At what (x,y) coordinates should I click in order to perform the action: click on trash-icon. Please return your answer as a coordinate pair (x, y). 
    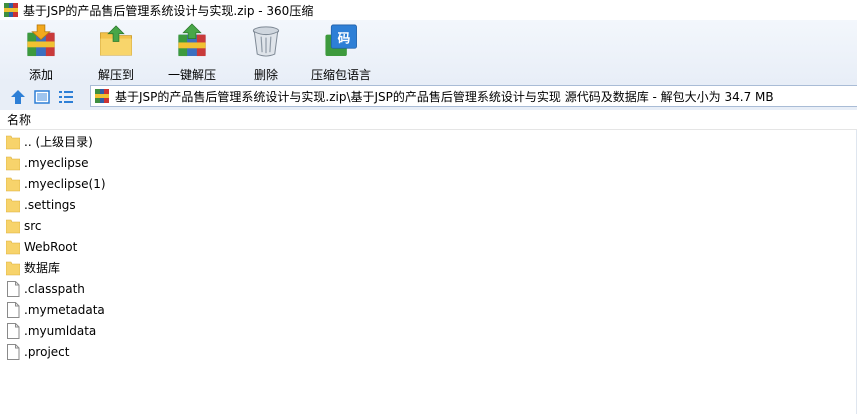
    Looking at the image, I should click on (266, 41).